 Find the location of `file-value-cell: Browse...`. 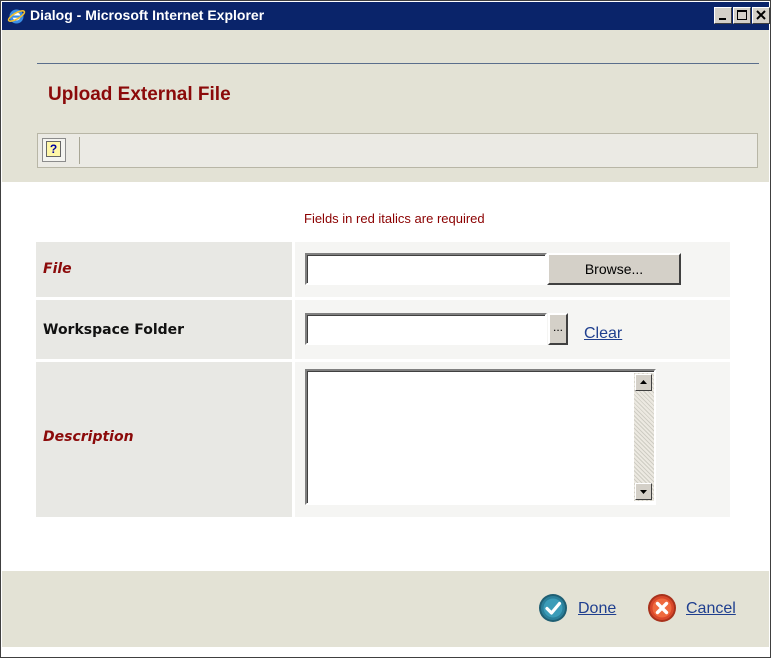

file-value-cell: Browse... is located at coordinates (512, 269).